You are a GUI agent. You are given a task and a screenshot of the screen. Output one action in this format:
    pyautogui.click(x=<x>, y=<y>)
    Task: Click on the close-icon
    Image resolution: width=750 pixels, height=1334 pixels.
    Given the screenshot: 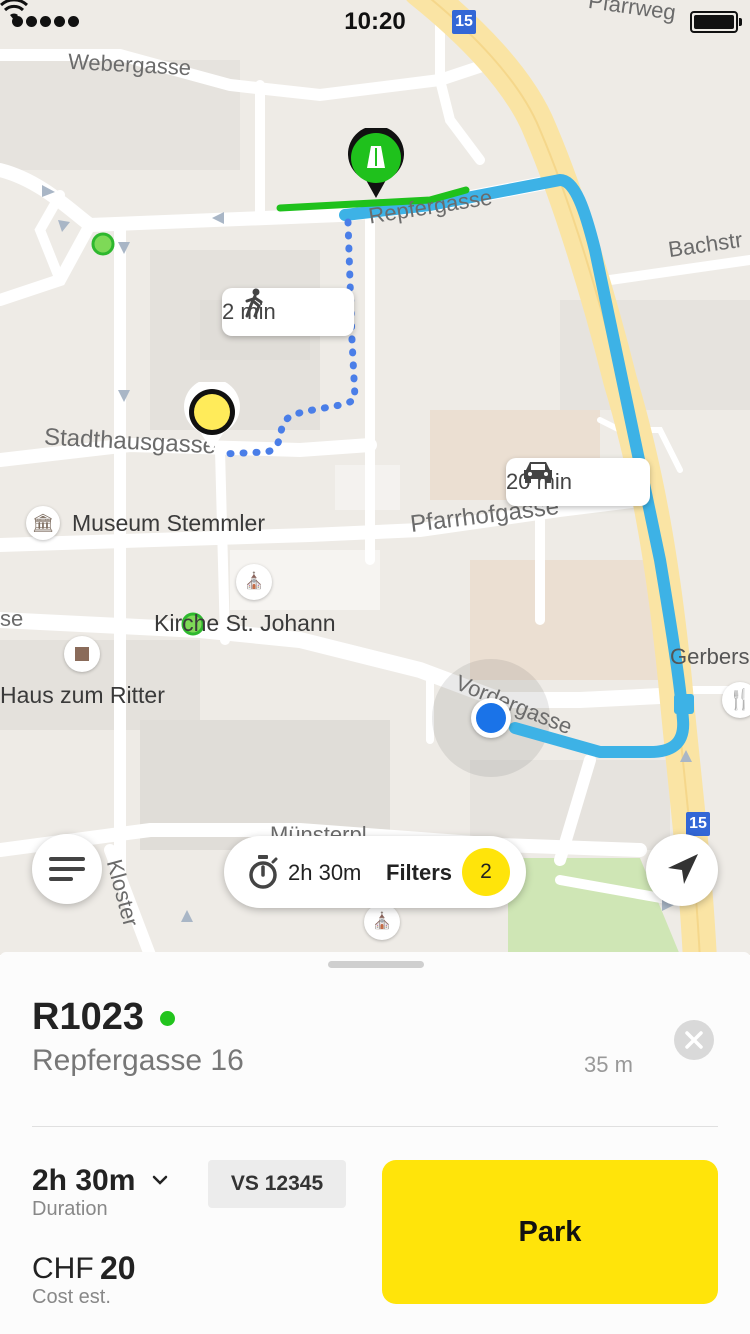 What is the action you would take?
    pyautogui.click(x=694, y=1040)
    